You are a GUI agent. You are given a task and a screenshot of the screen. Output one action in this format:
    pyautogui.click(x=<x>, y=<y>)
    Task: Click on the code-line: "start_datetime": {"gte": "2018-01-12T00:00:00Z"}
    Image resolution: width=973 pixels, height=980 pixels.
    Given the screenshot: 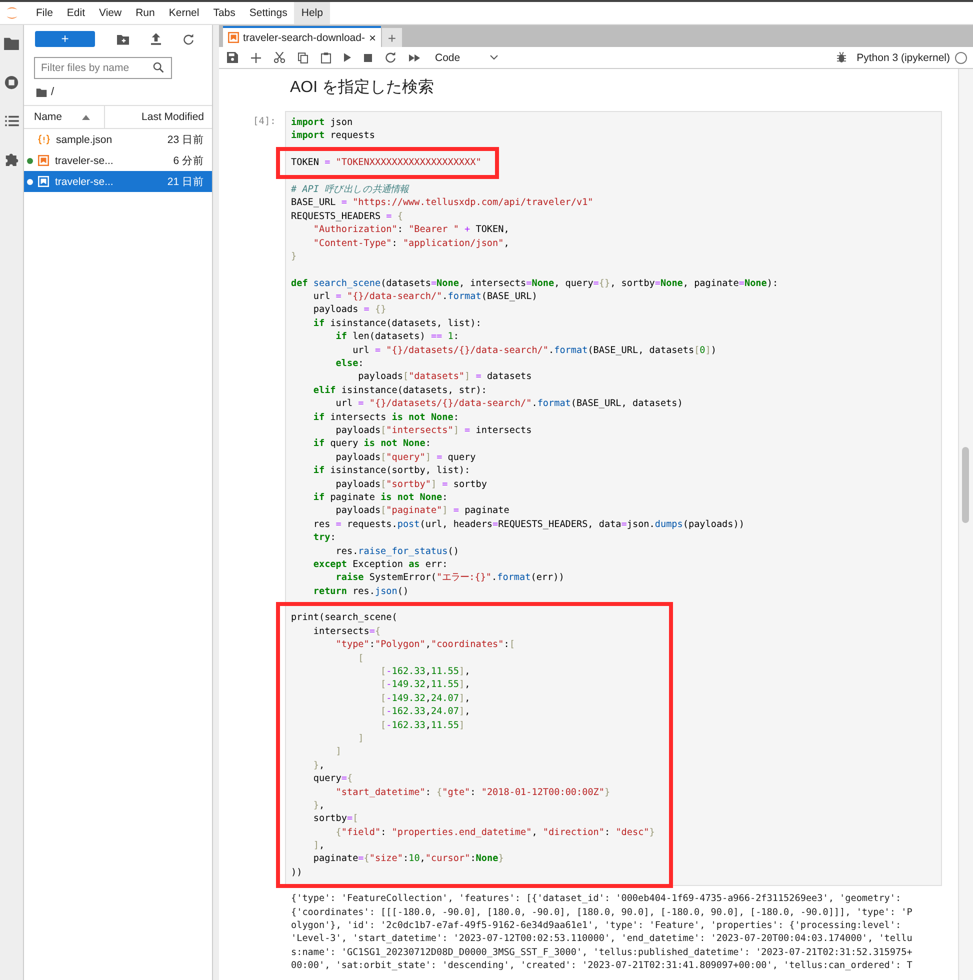 What is the action you would take?
    pyautogui.click(x=473, y=792)
    